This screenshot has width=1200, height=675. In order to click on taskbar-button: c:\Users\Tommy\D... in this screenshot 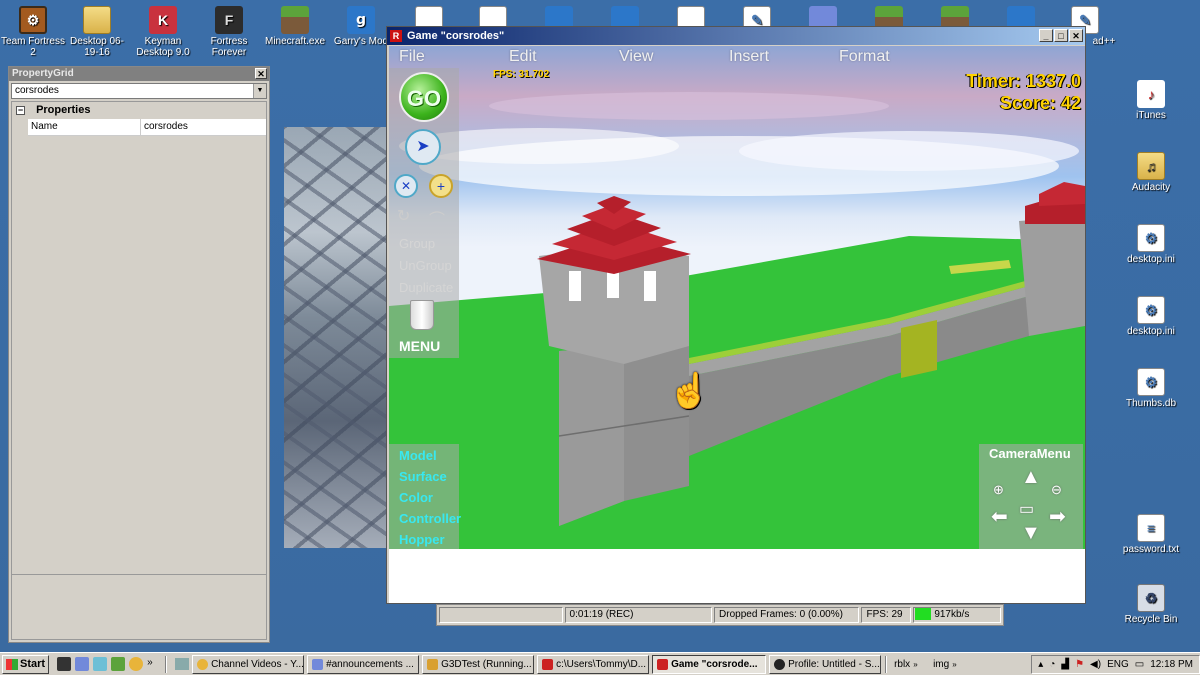, I will do `click(593, 664)`.